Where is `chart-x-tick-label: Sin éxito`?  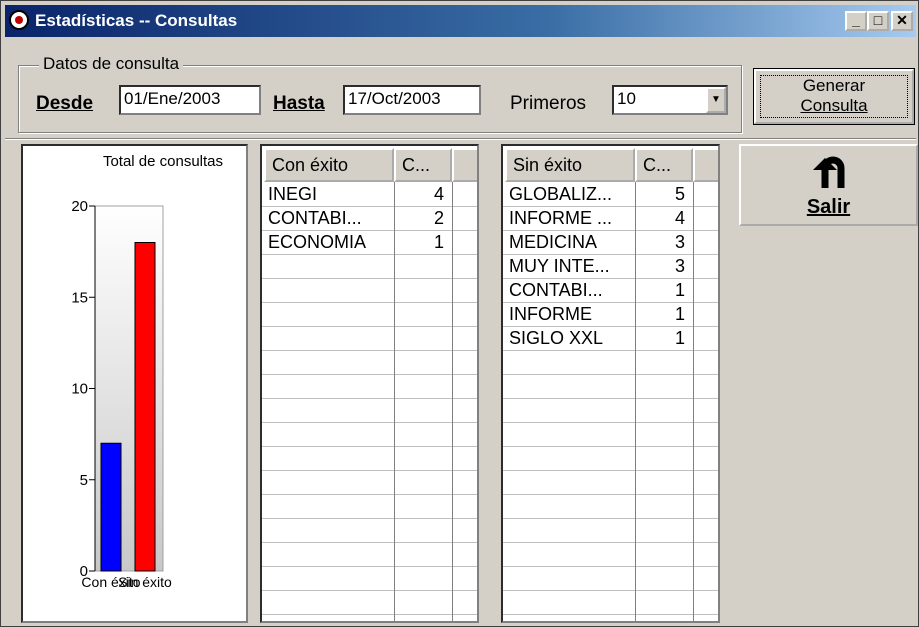 chart-x-tick-label: Sin éxito is located at coordinates (145, 582).